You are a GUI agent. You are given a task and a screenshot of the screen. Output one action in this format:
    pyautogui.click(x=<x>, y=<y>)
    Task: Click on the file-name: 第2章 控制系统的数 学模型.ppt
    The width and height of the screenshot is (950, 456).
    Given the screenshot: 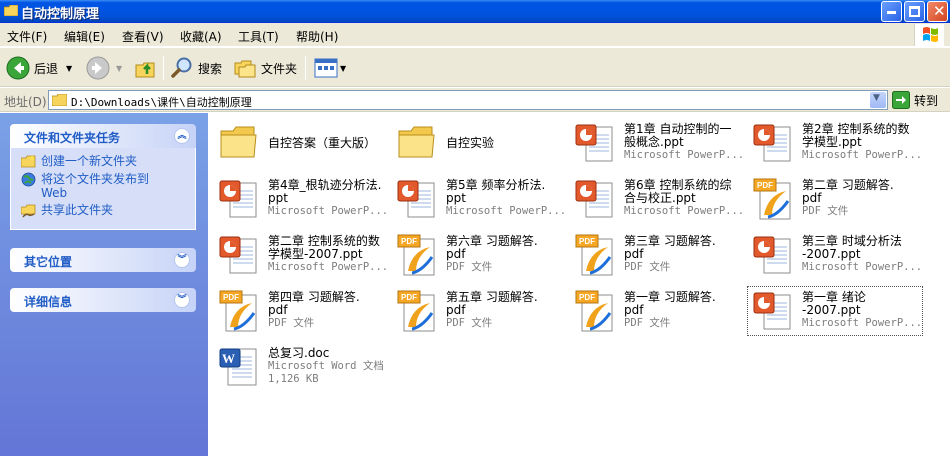 What is the action you would take?
    pyautogui.click(x=856, y=135)
    